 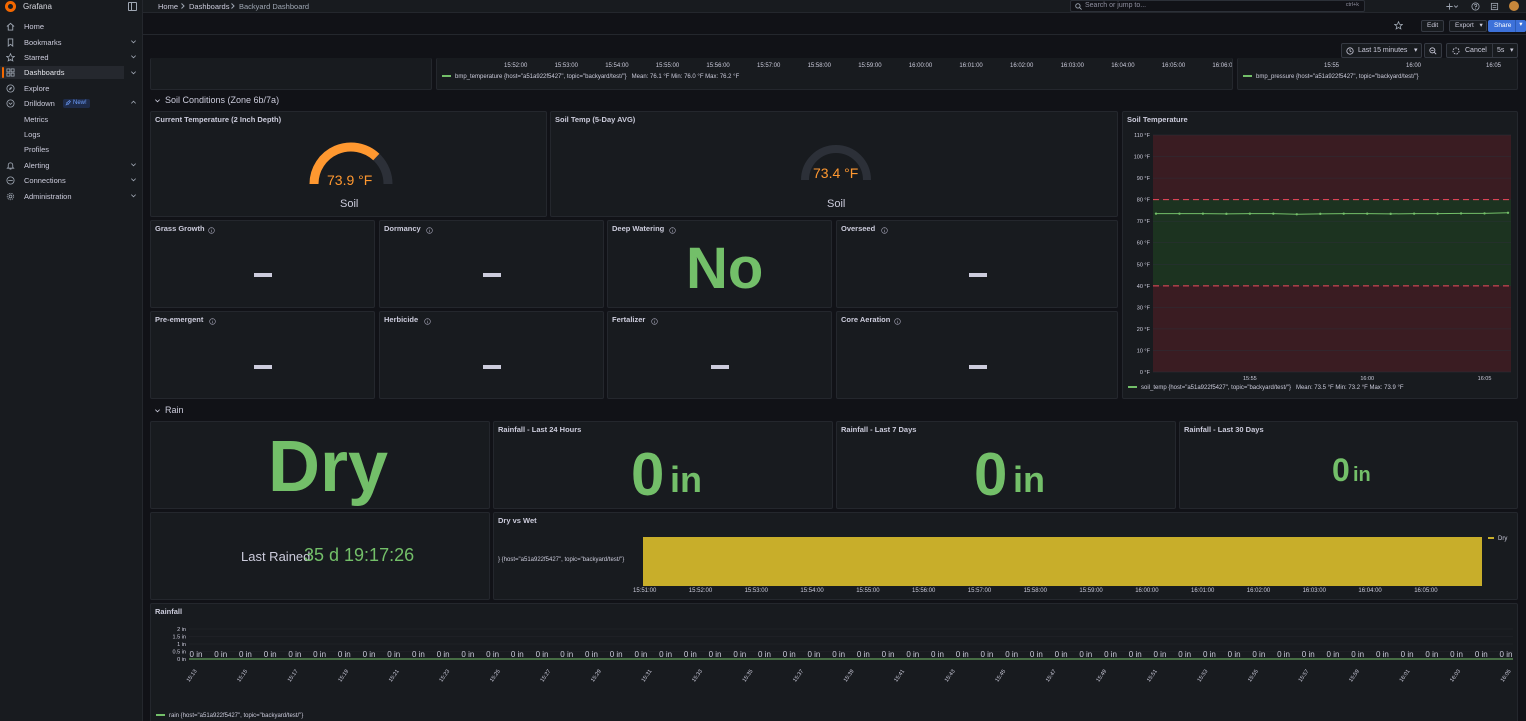 What do you see at coordinates (320, 465) in the screenshot?
I see `panel-rain-status: Dry` at bounding box center [320, 465].